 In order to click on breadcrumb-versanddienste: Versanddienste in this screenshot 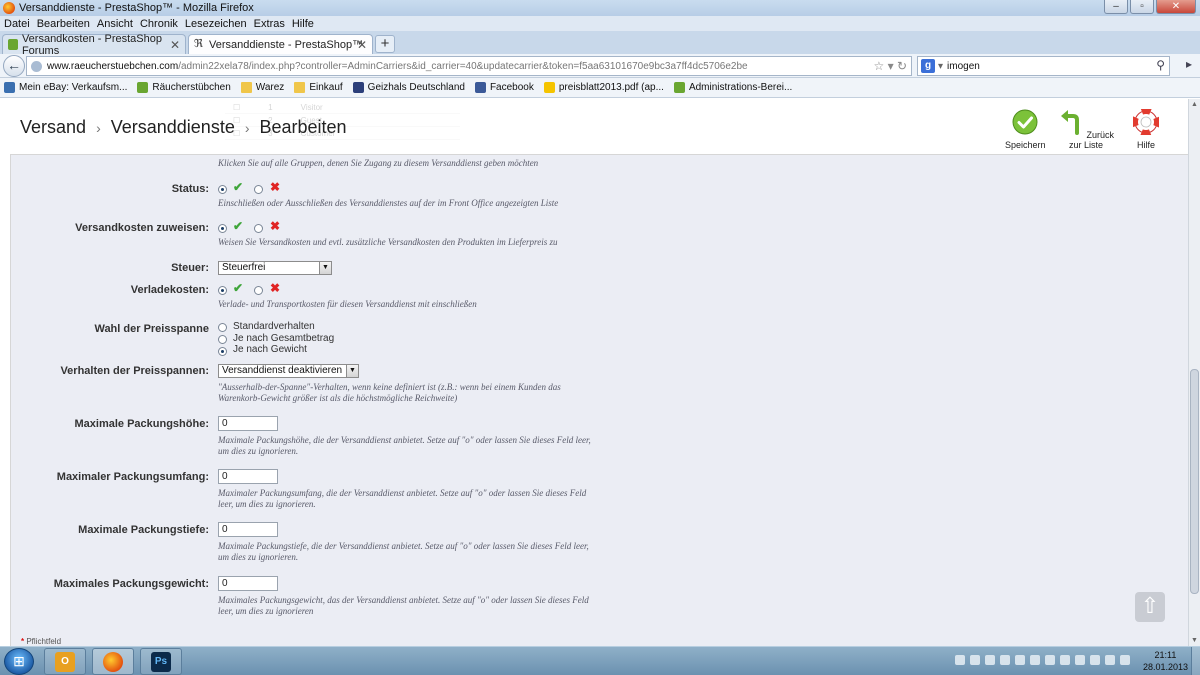, I will do `click(173, 127)`.